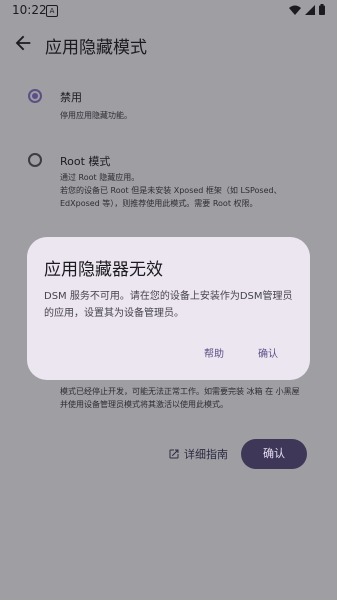 This screenshot has width=337, height=600. I want to click on page-title: 应用隐藏模式, so click(96, 48).